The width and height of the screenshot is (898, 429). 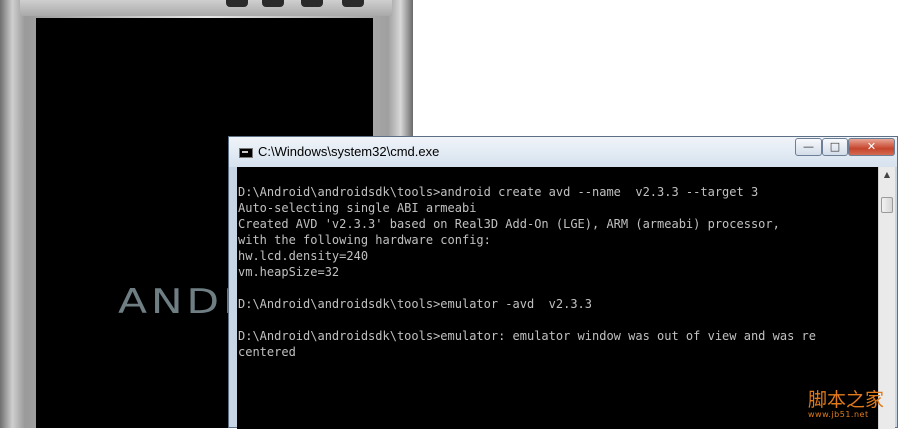 I want to click on console-line: centered, so click(x=267, y=352).